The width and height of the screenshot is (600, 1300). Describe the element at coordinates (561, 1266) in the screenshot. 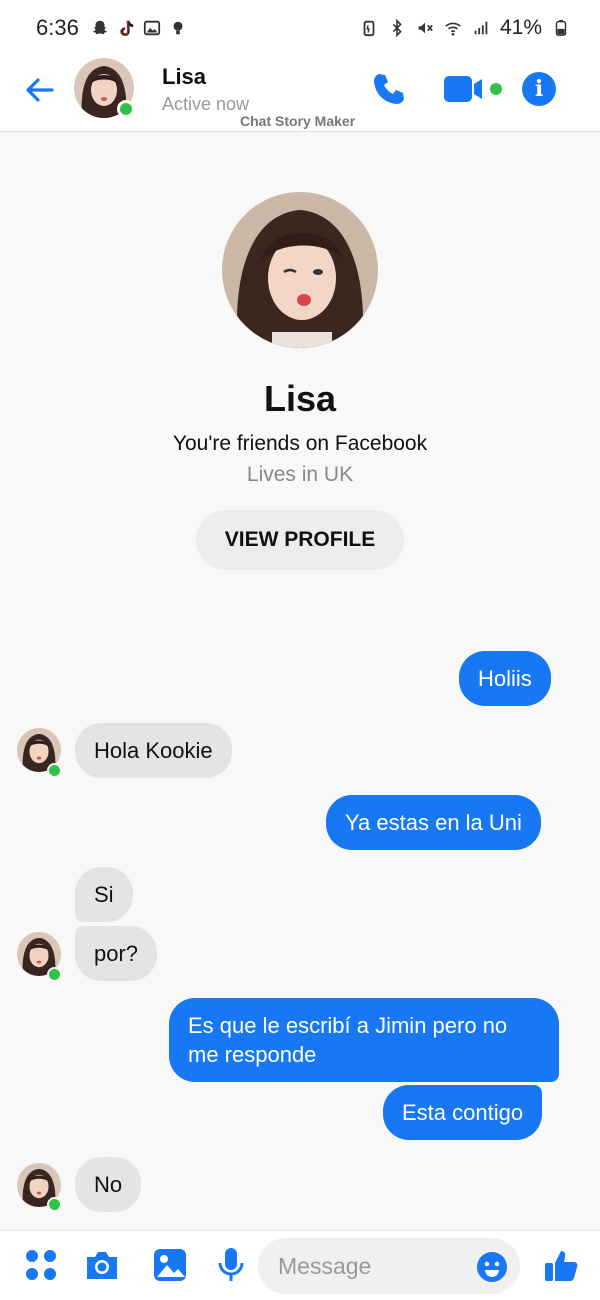

I see `like-thumb-icon` at that location.